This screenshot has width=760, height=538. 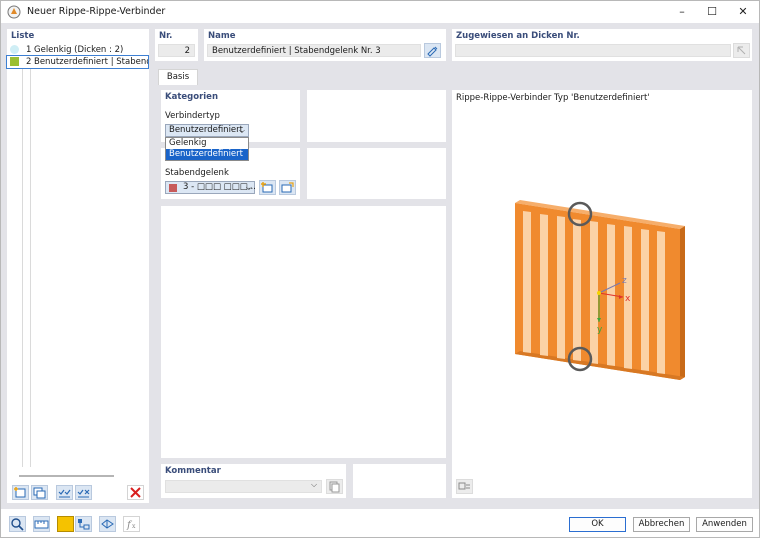 I want to click on tab-basis-label: Basis, so click(x=178, y=77).